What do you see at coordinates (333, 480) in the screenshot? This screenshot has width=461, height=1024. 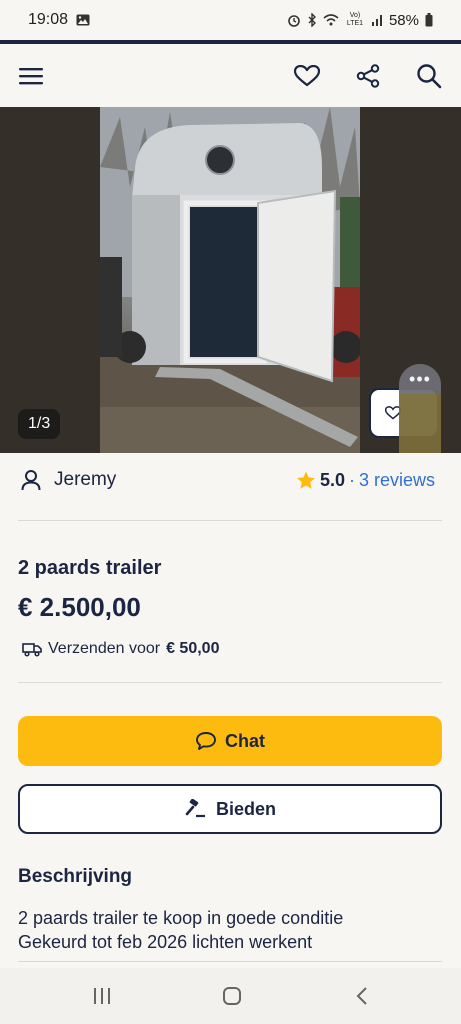 I see `rating-score: 5.0` at bounding box center [333, 480].